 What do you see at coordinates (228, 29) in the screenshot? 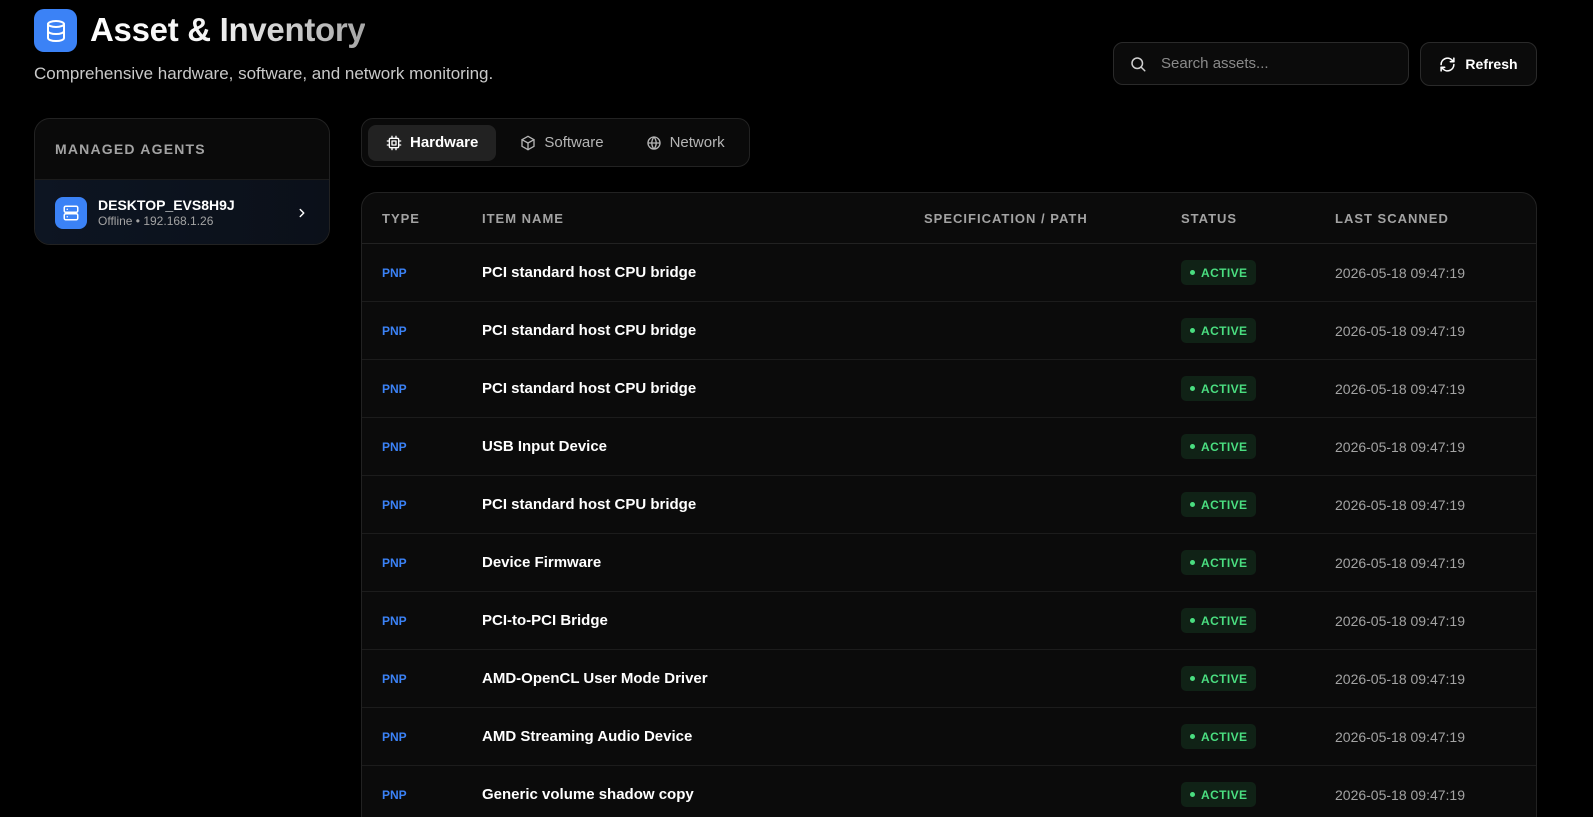
I see `page-title: Asset & Inventory` at bounding box center [228, 29].